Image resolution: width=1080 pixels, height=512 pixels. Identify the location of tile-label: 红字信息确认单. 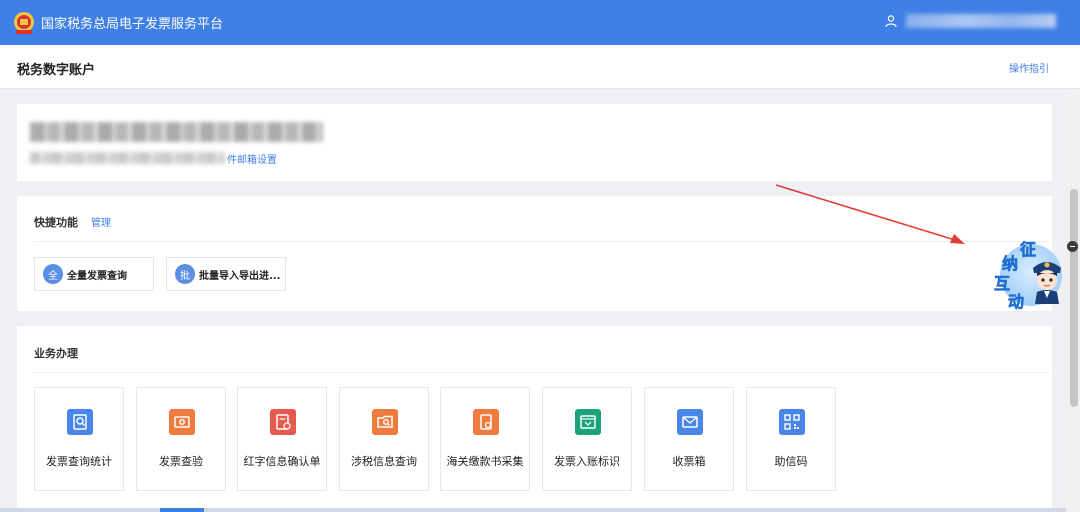
(282, 461).